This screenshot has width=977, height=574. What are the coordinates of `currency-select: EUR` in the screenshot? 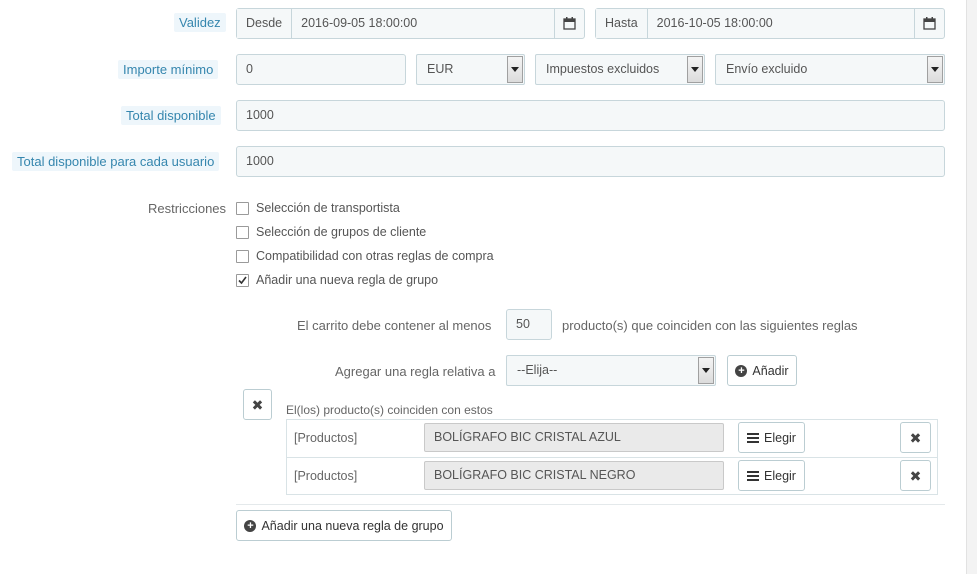 It's located at (470, 69).